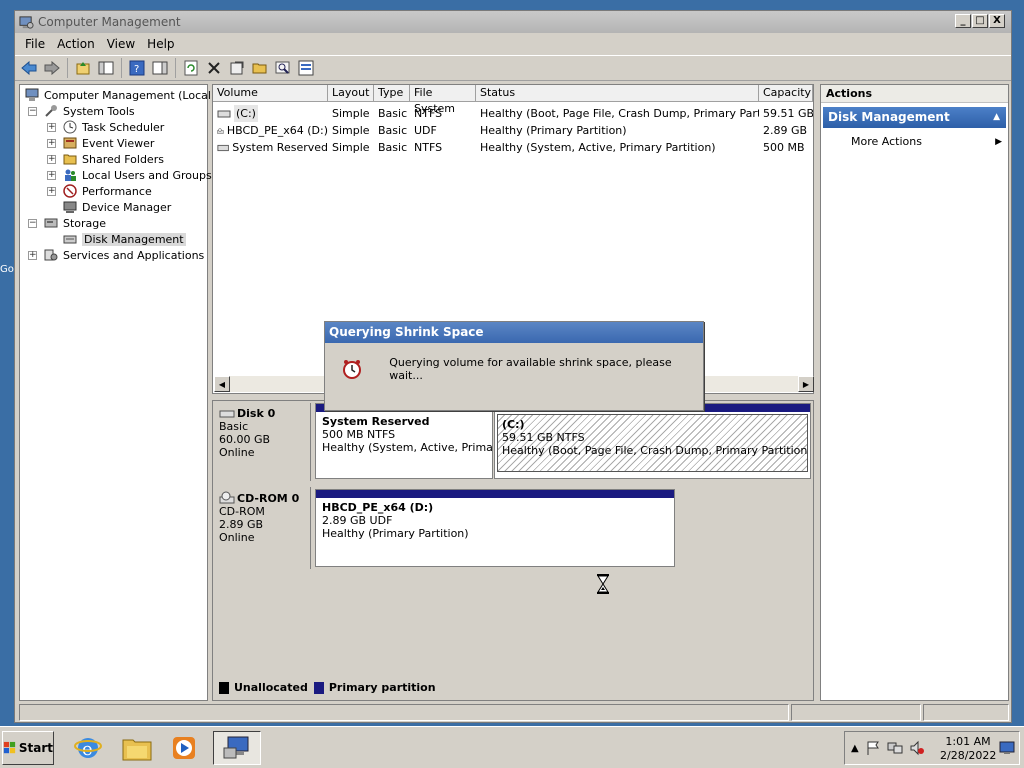 The width and height of the screenshot is (1024, 768). Describe the element at coordinates (51, 223) in the screenshot. I see `storage-icon` at that location.